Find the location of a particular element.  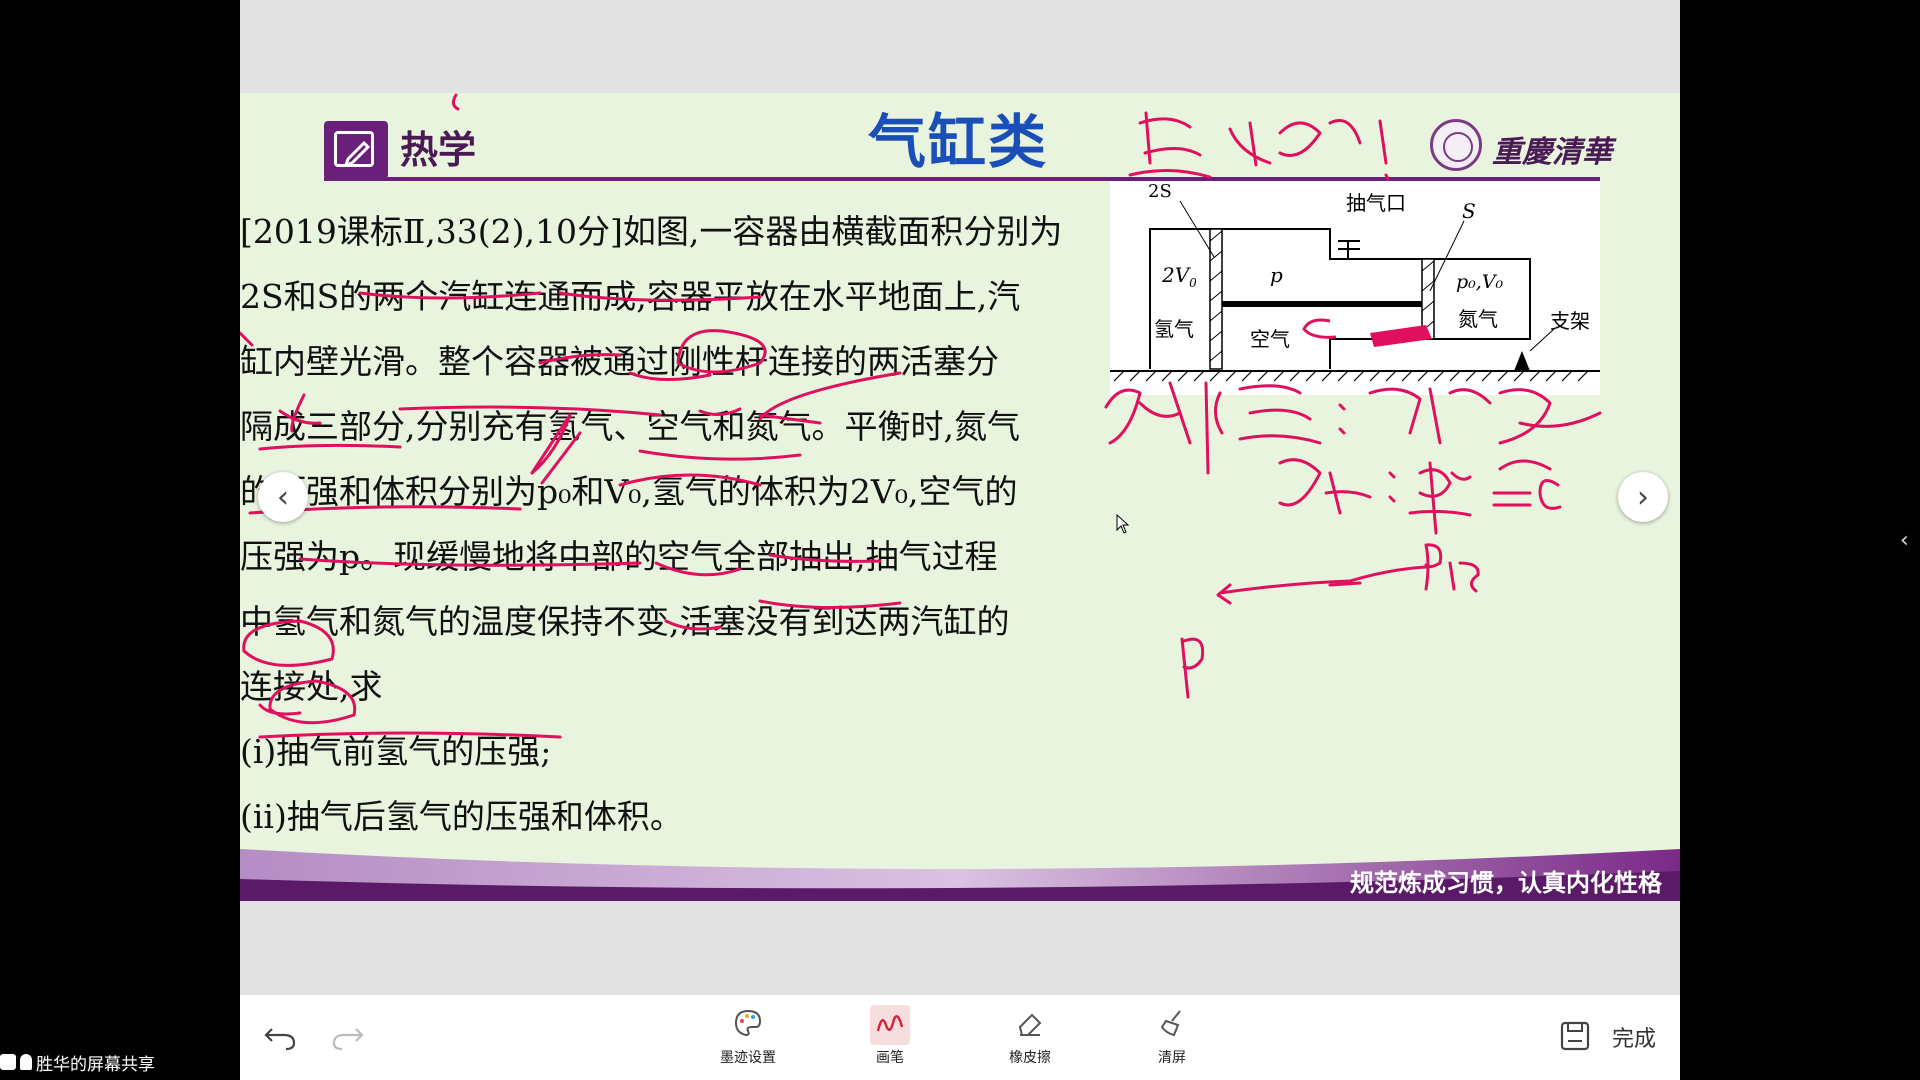

problem-line: 隔成三部分,分别充有氢气、空气和氮气。平衡时,氮气 is located at coordinates (630, 426).